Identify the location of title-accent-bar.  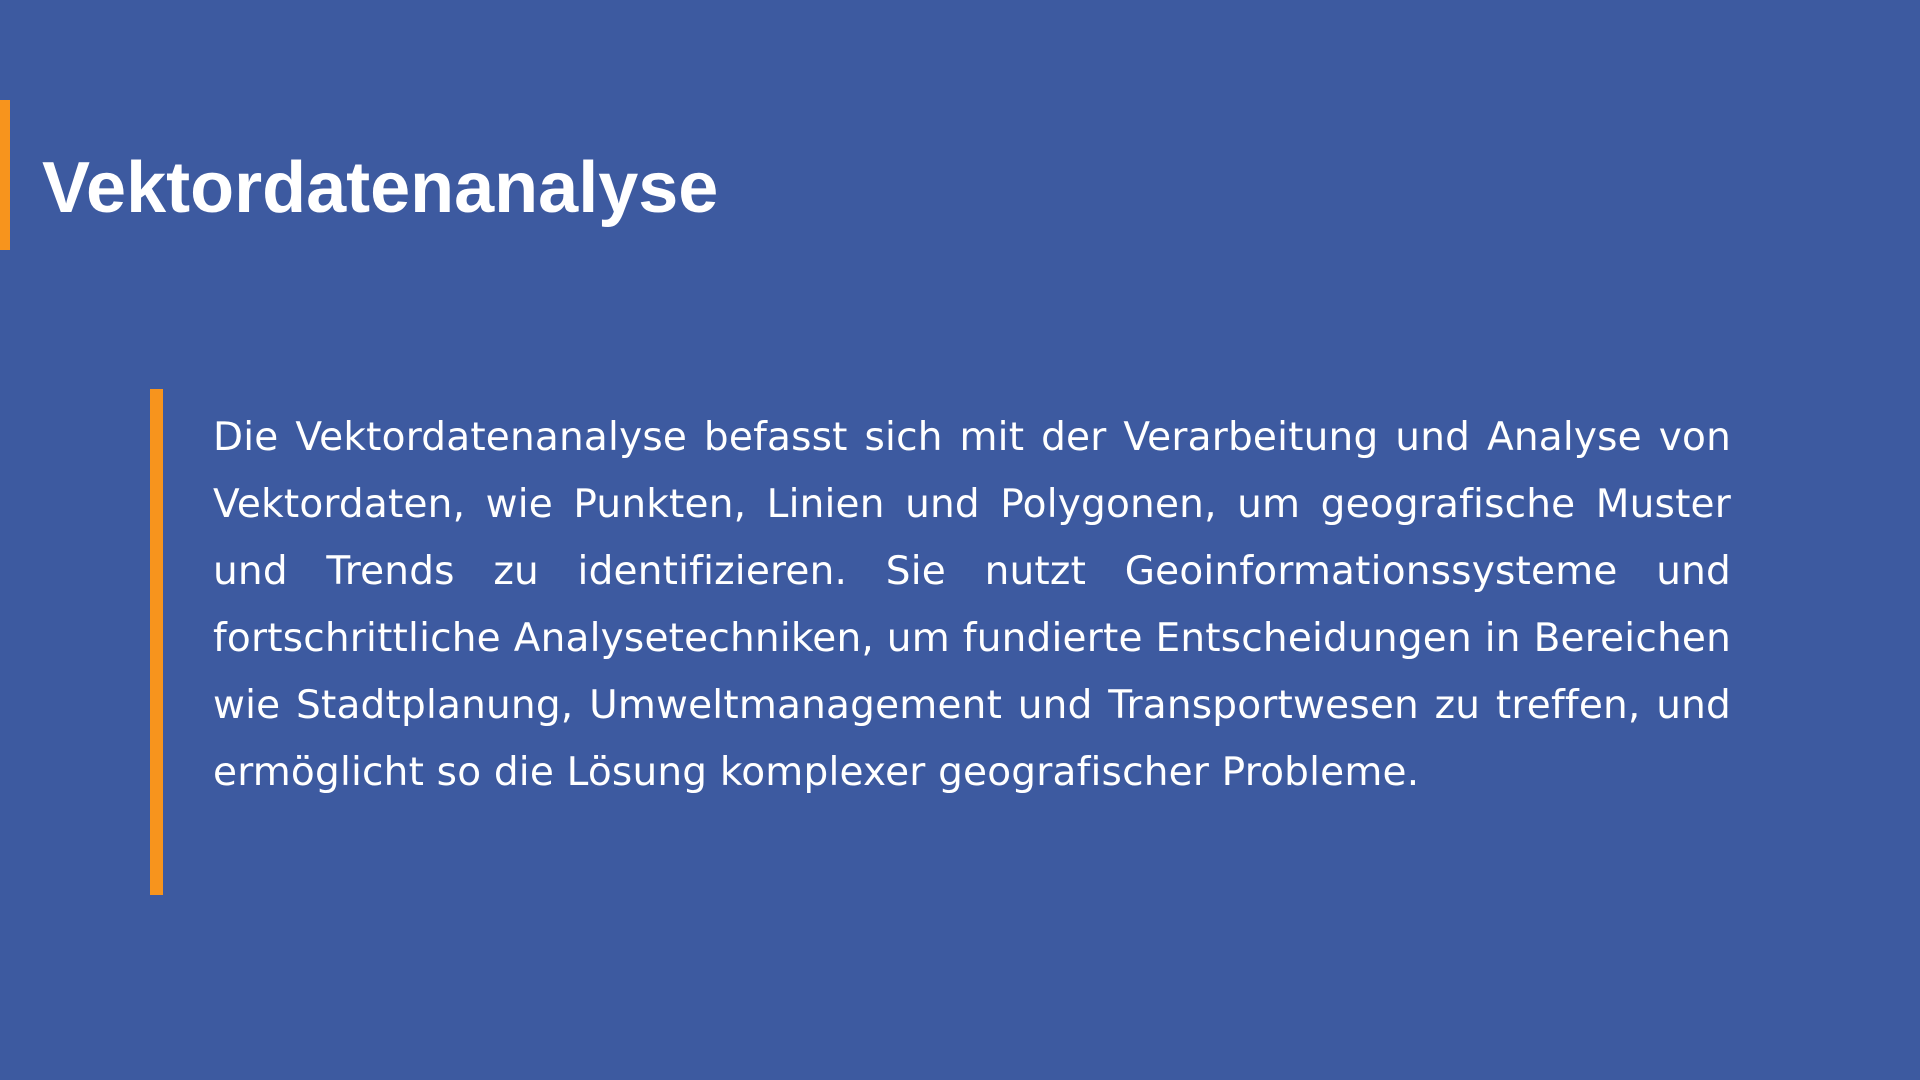
(5, 175).